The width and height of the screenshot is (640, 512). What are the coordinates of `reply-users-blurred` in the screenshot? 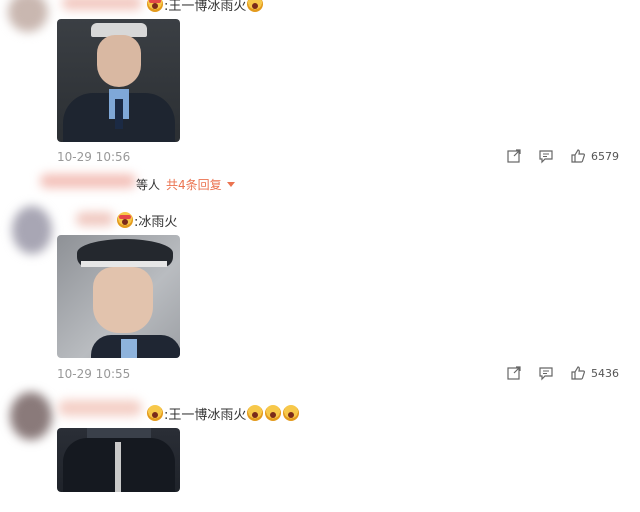 It's located at (88, 181).